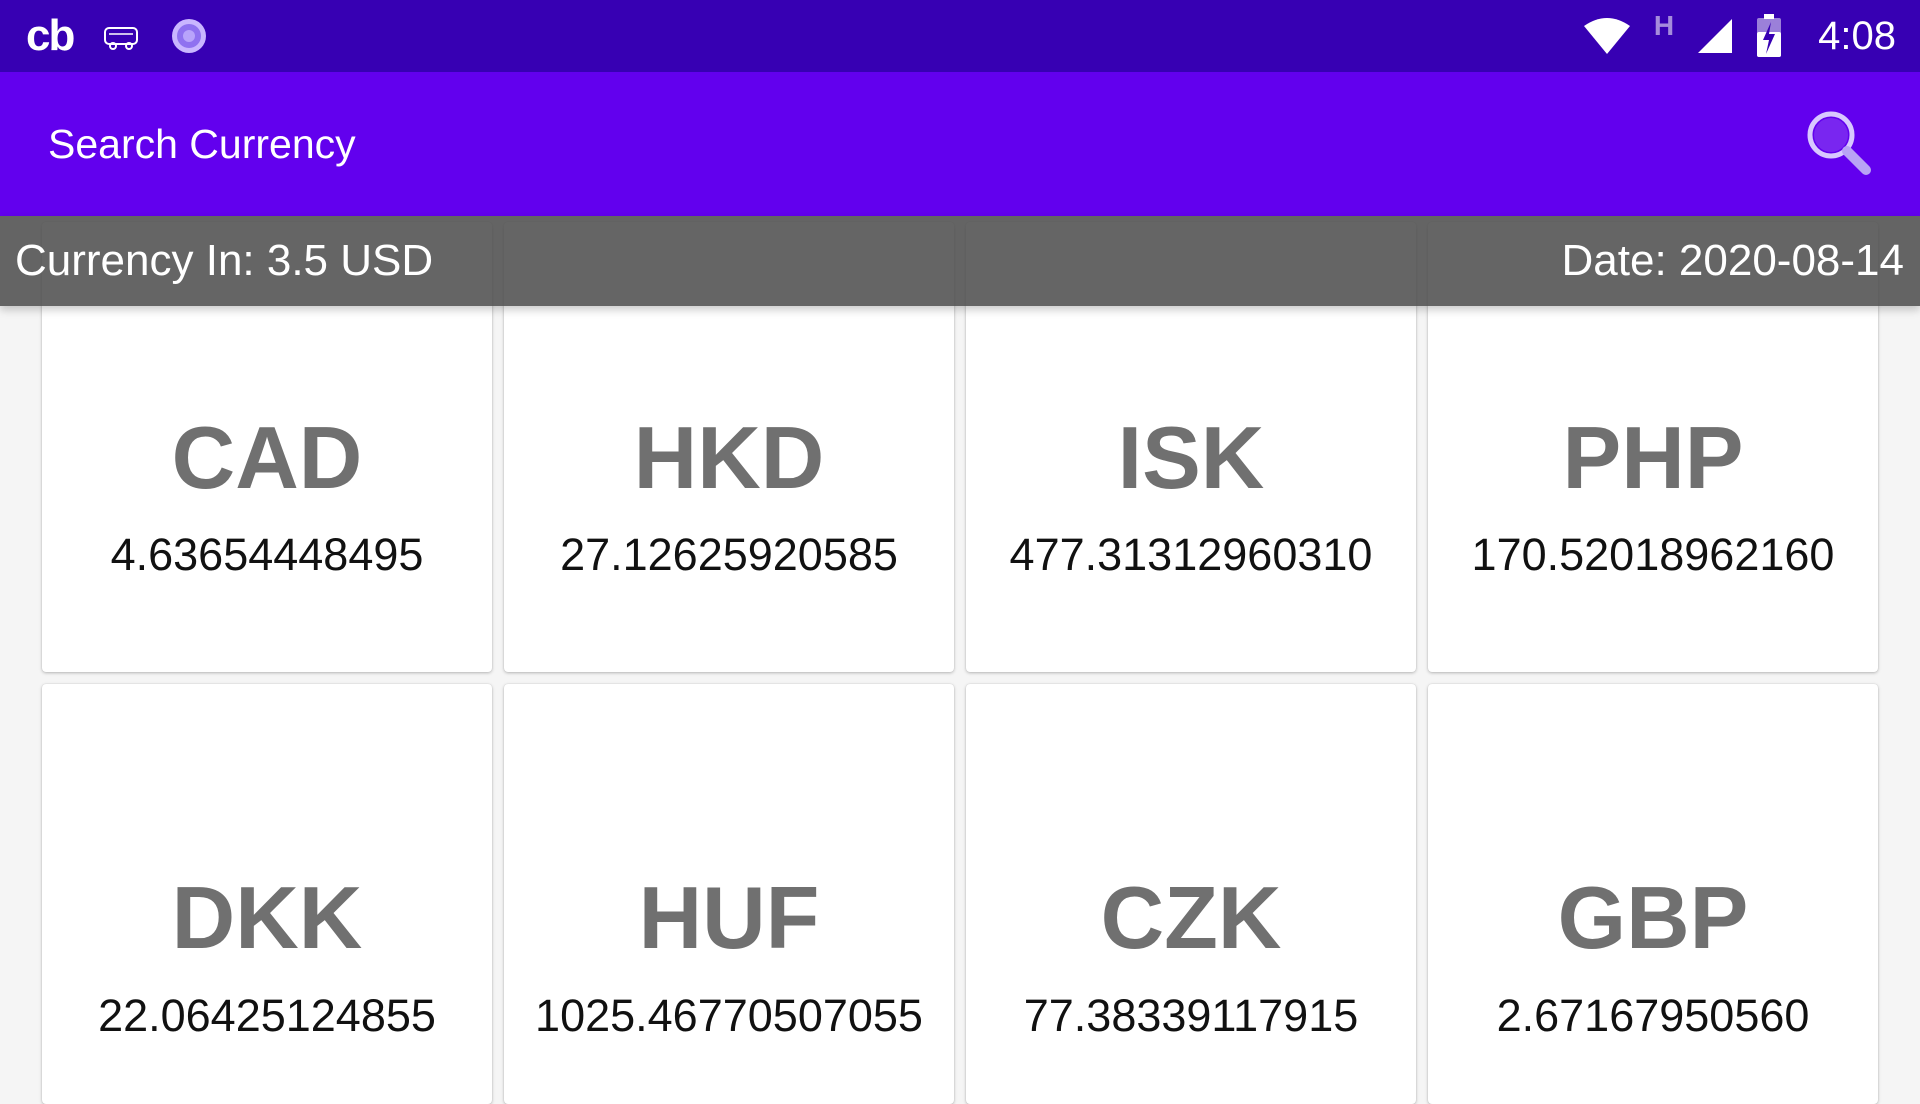  What do you see at coordinates (1732, 260) in the screenshot?
I see `date-label: Date: 2020-08-14` at bounding box center [1732, 260].